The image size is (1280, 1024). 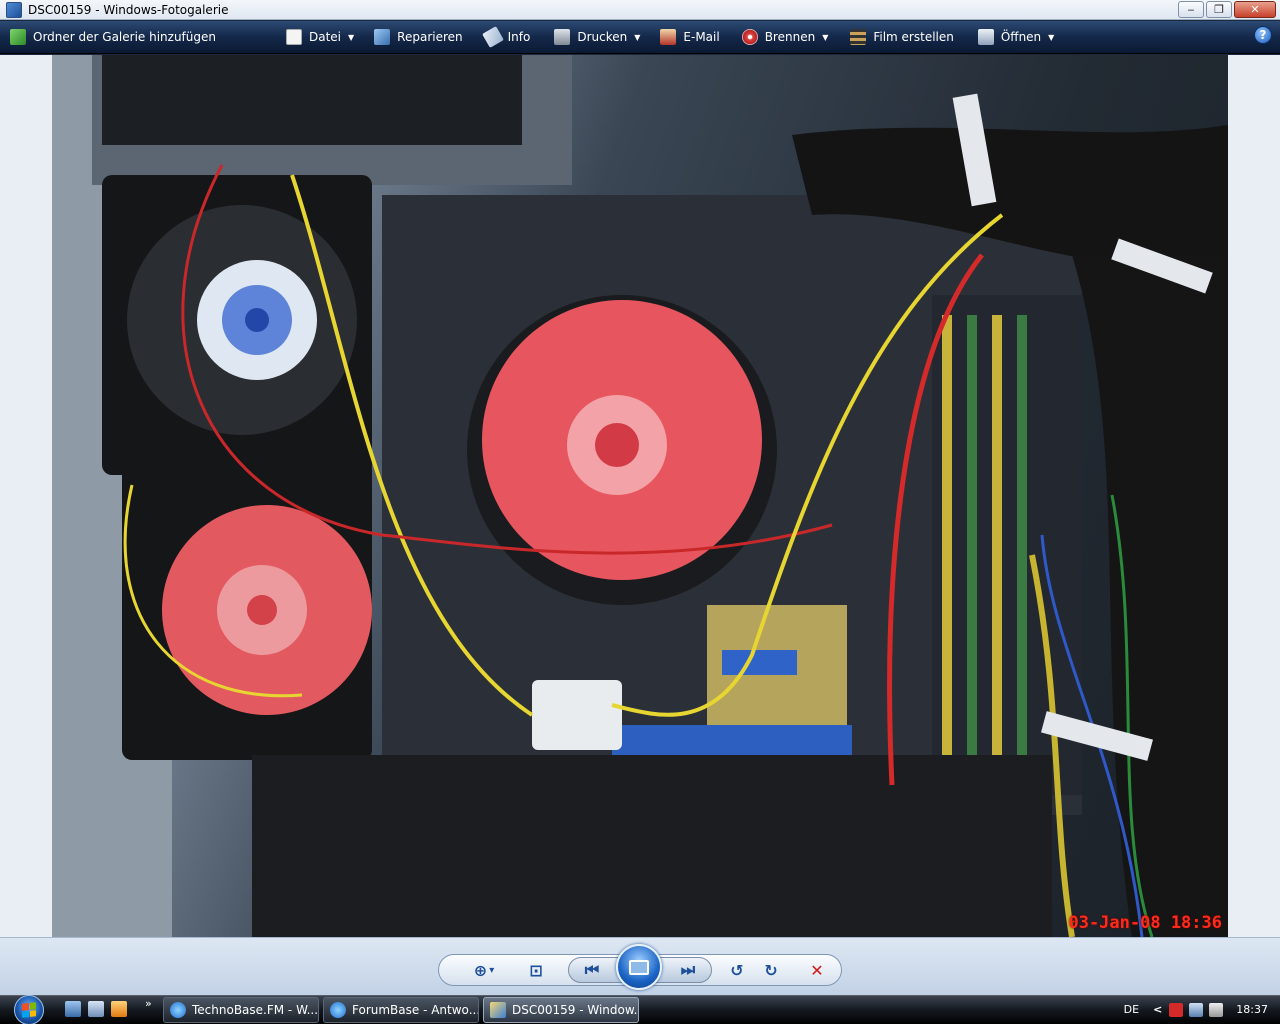 I want to click on clock: 18:37, so click(x=1252, y=1009).